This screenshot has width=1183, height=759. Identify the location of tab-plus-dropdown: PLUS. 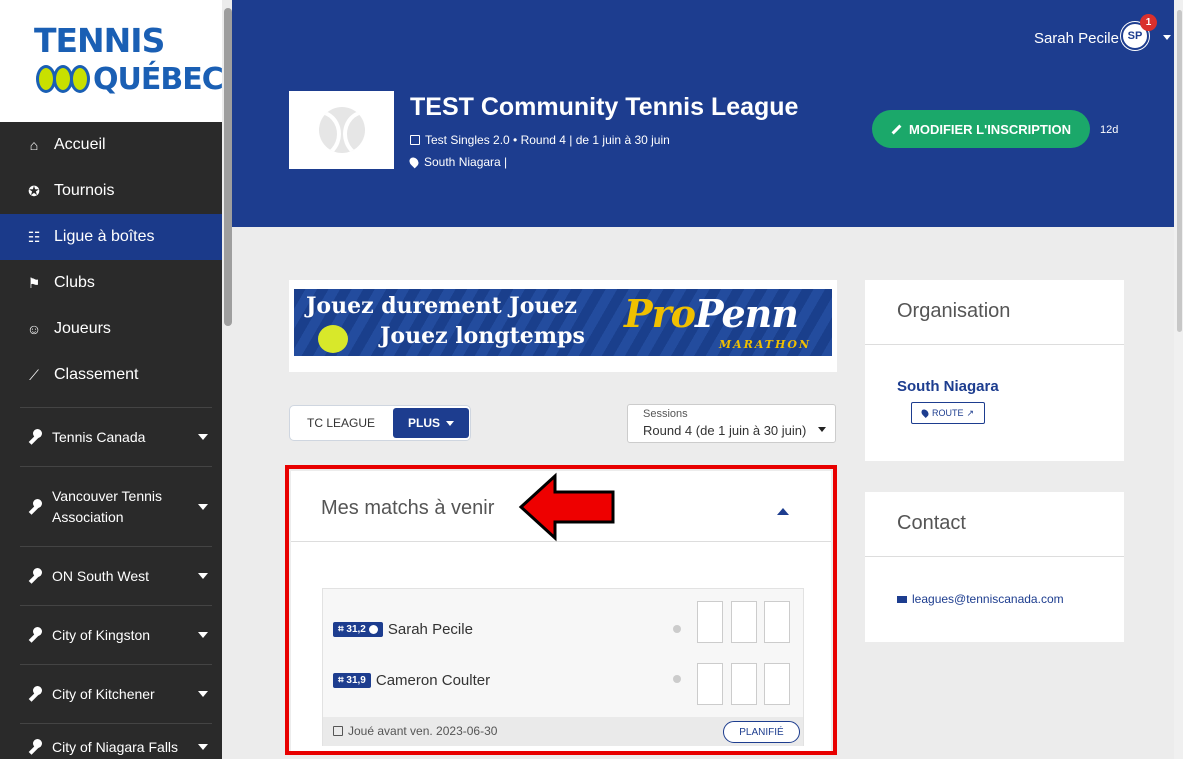
(431, 423).